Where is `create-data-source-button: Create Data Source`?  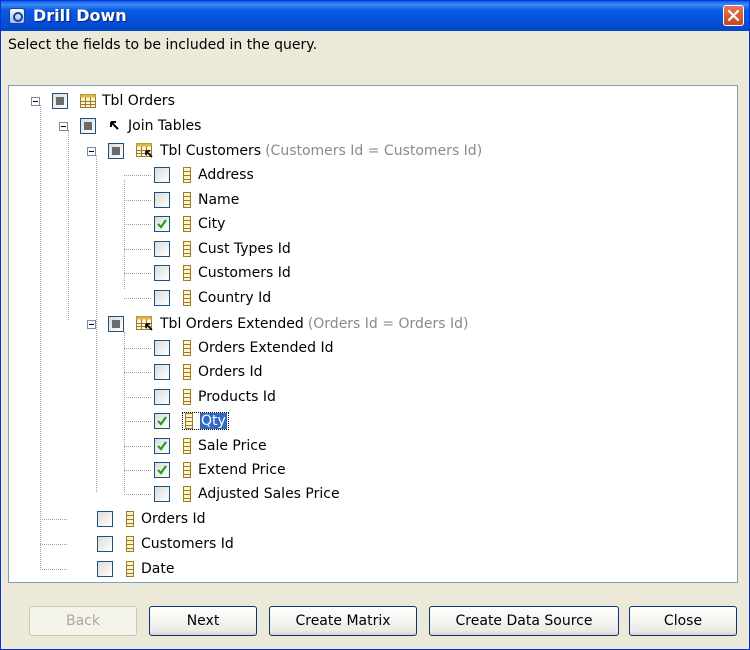
create-data-source-button: Create Data Source is located at coordinates (524, 621).